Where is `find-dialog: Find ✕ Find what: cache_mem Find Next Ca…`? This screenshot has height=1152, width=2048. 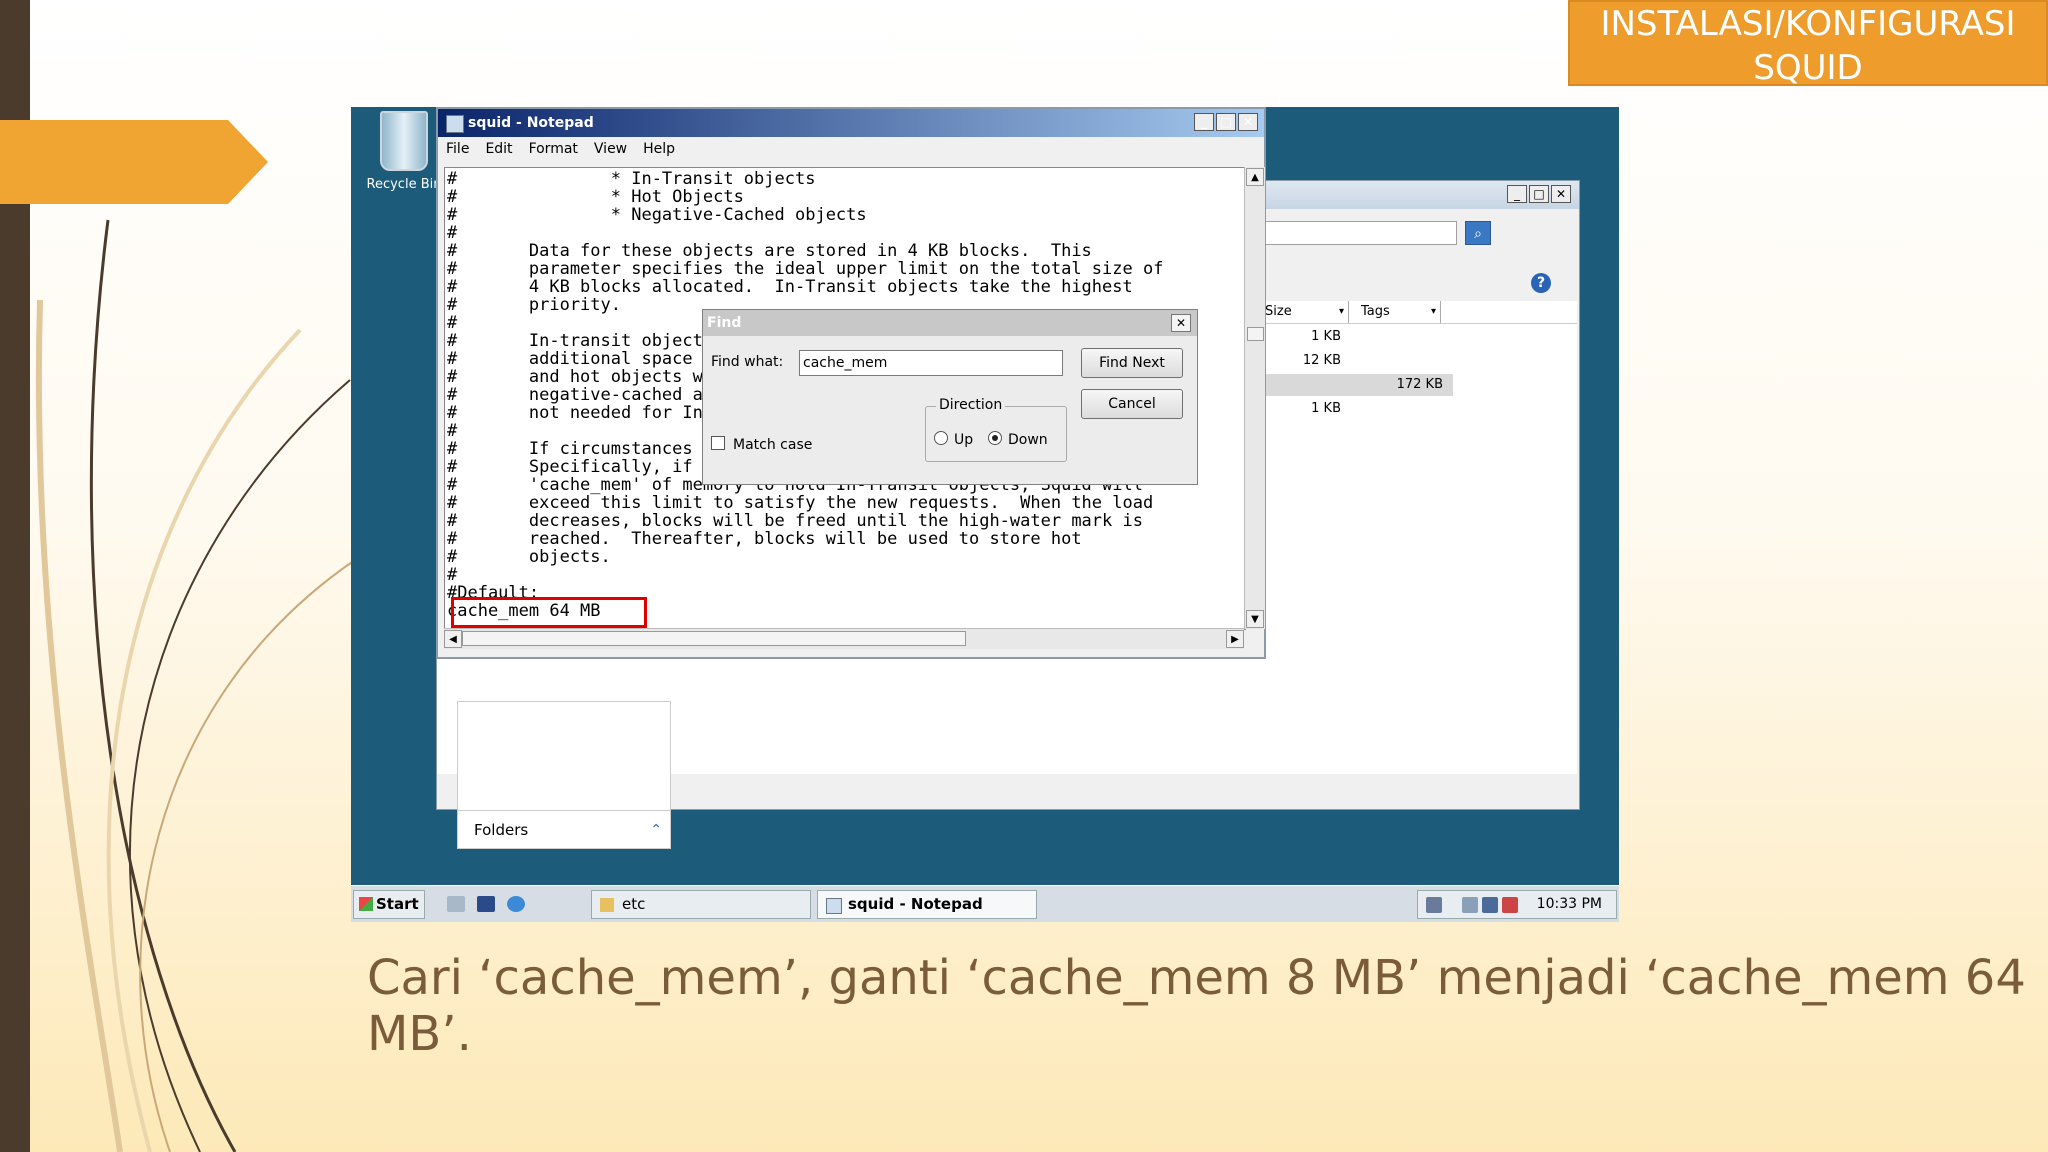
find-dialog: Find ✕ Find what: cache_mem Find Next Ca… is located at coordinates (950, 397).